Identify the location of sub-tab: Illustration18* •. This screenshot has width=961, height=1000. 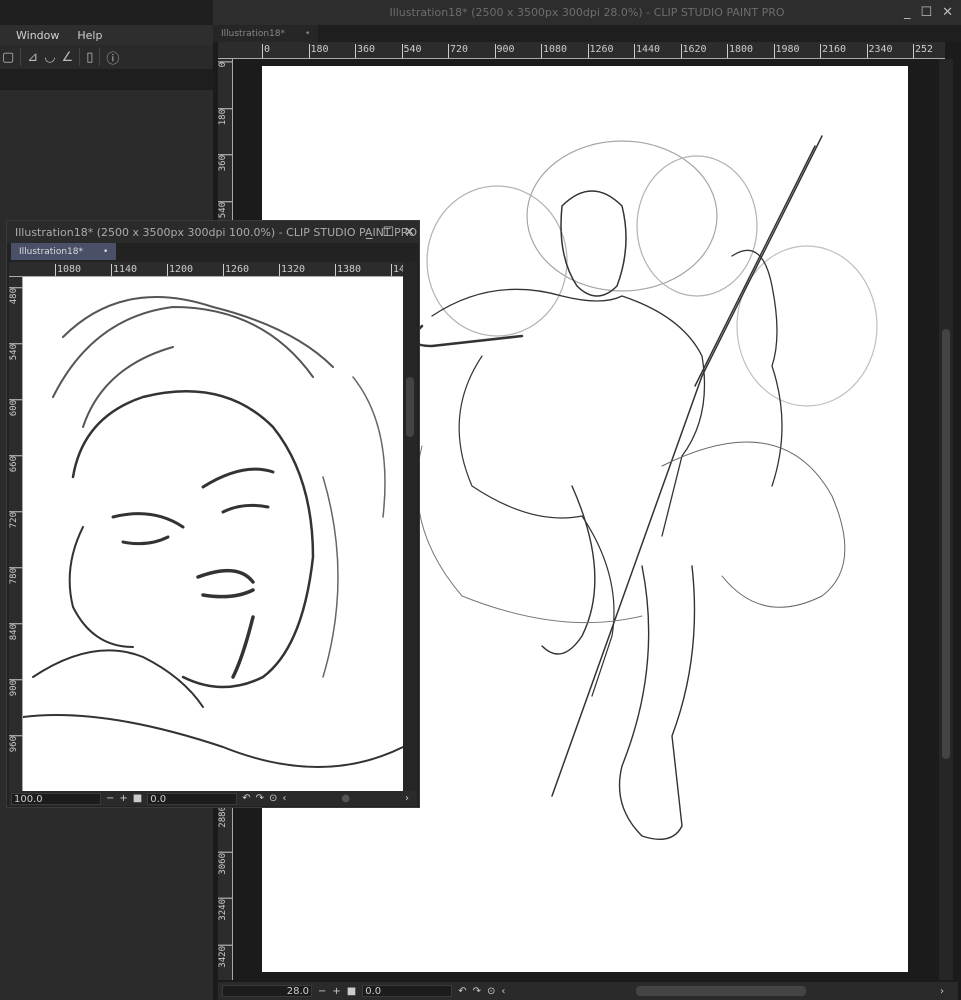
(64, 251).